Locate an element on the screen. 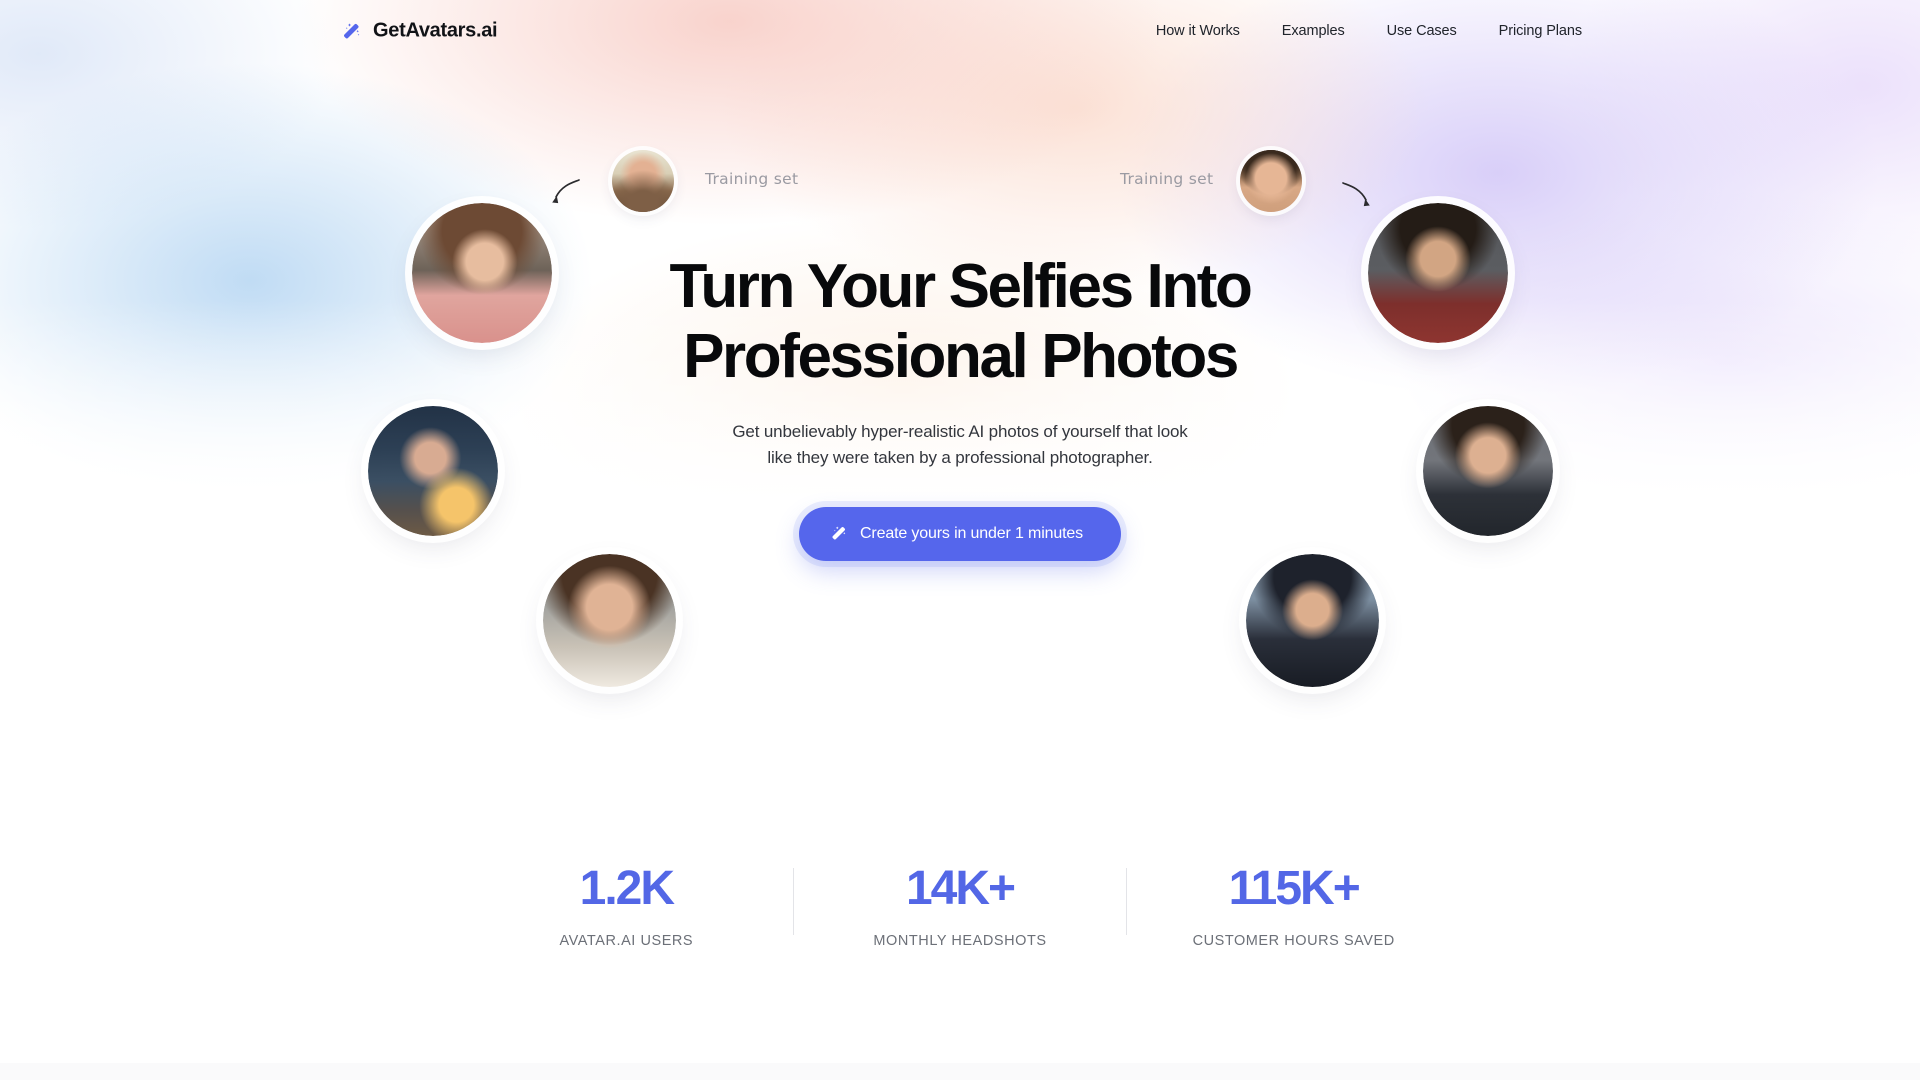  stat-customer-hours-saved: 115K+ CUSTOMER HOURS SAVED is located at coordinates (1293, 904).